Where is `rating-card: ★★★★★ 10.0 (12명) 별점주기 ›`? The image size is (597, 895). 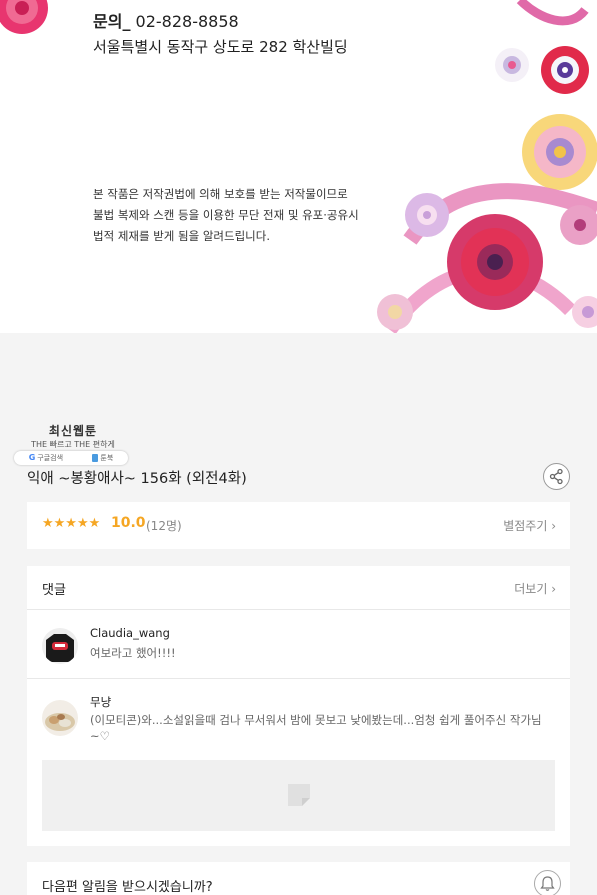
rating-card: ★★★★★ 10.0 (12명) 별점주기 › is located at coordinates (298, 525).